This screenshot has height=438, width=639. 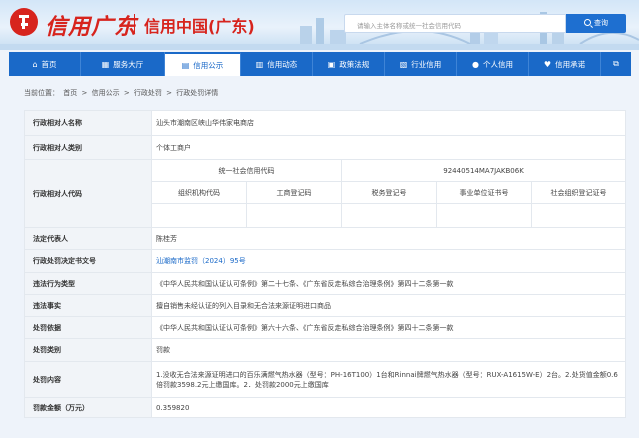 I want to click on field-label: 行政相对人名称, so click(x=88, y=123).